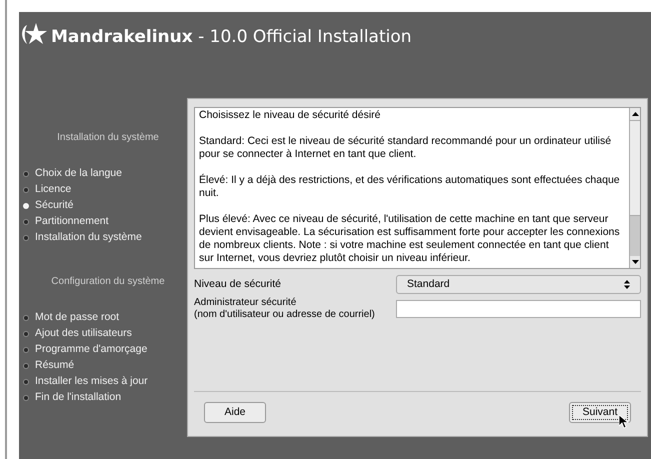 This screenshot has height=459, width=651. I want to click on step-label: Licence, so click(53, 190).